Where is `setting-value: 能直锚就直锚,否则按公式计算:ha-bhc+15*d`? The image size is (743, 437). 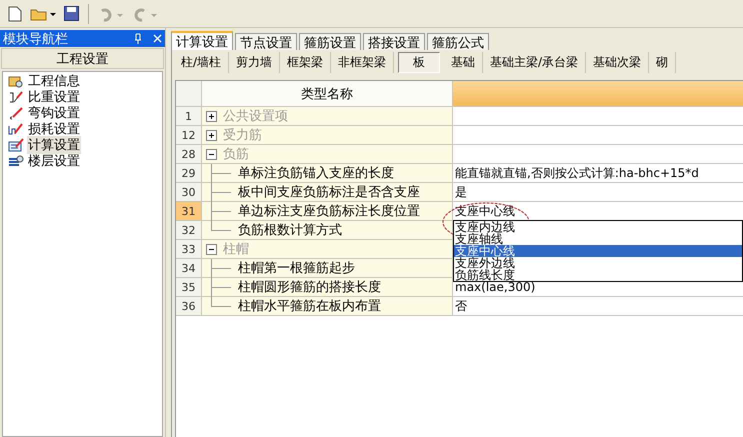
setting-value: 能直锚就直锚,否则按公式计算:ha-bhc+15*d is located at coordinates (577, 173).